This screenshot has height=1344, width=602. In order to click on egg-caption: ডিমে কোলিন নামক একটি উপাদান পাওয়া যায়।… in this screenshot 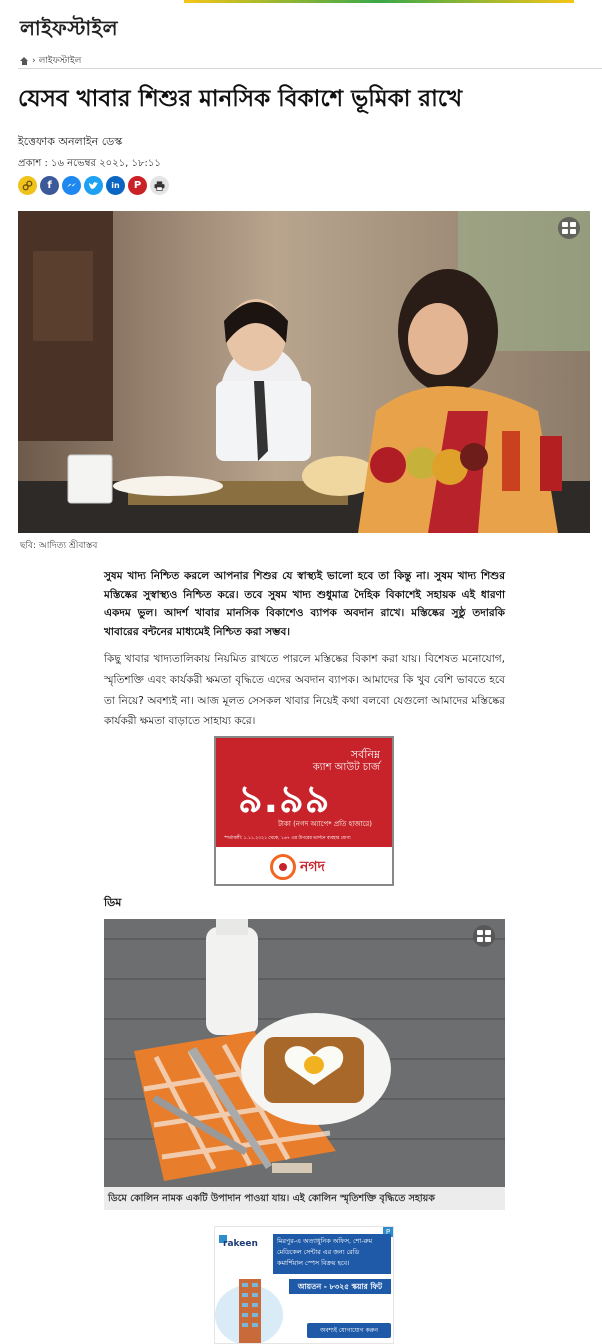, I will do `click(304, 1198)`.